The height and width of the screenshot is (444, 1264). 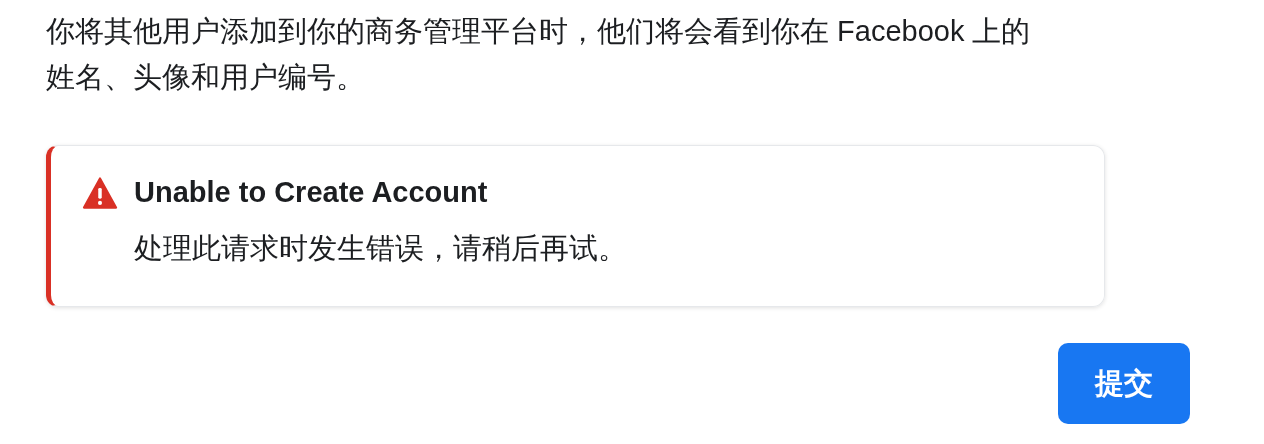 I want to click on alert-message: 处理此请求时发生错误，请稍后再试。, so click(x=381, y=248).